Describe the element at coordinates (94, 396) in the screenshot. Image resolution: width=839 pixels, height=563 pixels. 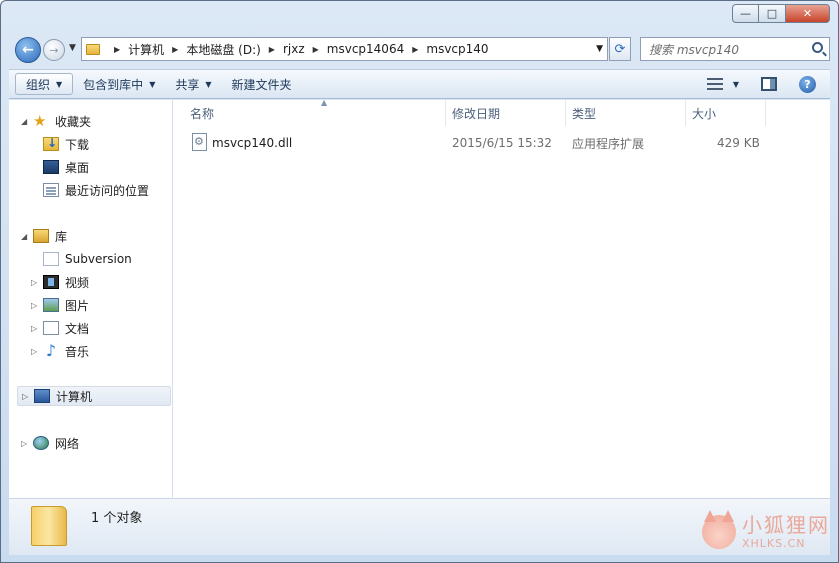
I see `sidebar-item-computer: ▷ 计算机` at that location.